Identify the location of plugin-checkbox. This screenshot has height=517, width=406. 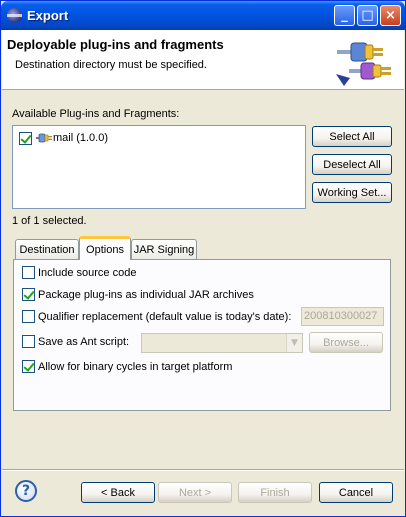
(25, 138).